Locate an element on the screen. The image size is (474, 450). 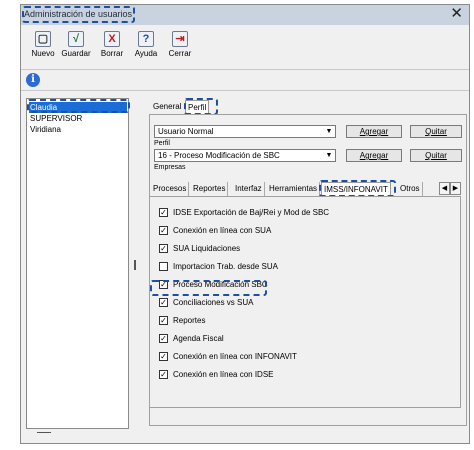
new-document-icon: ▢ is located at coordinates (43, 39).